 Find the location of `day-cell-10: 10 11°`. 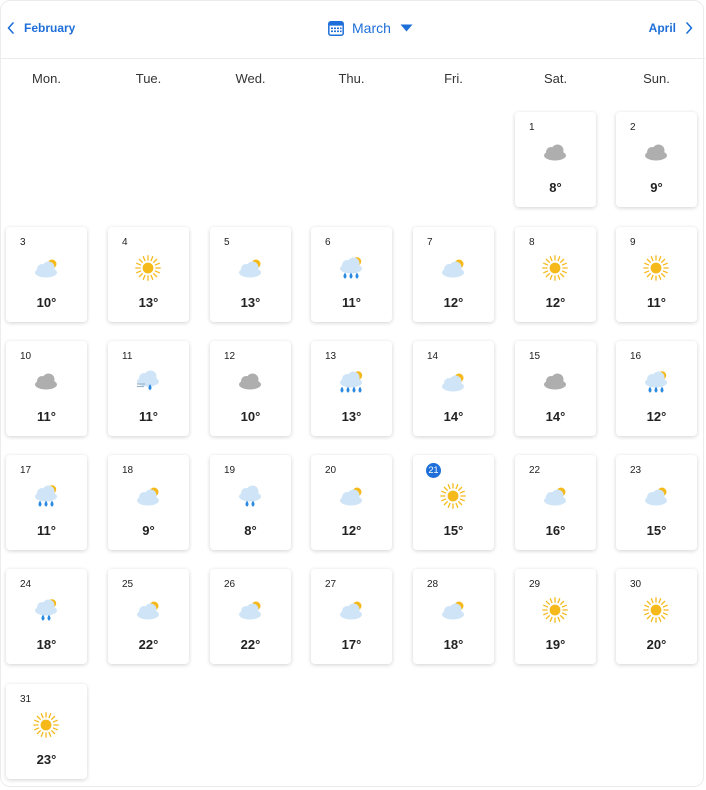

day-cell-10: 10 11° is located at coordinates (46, 388).